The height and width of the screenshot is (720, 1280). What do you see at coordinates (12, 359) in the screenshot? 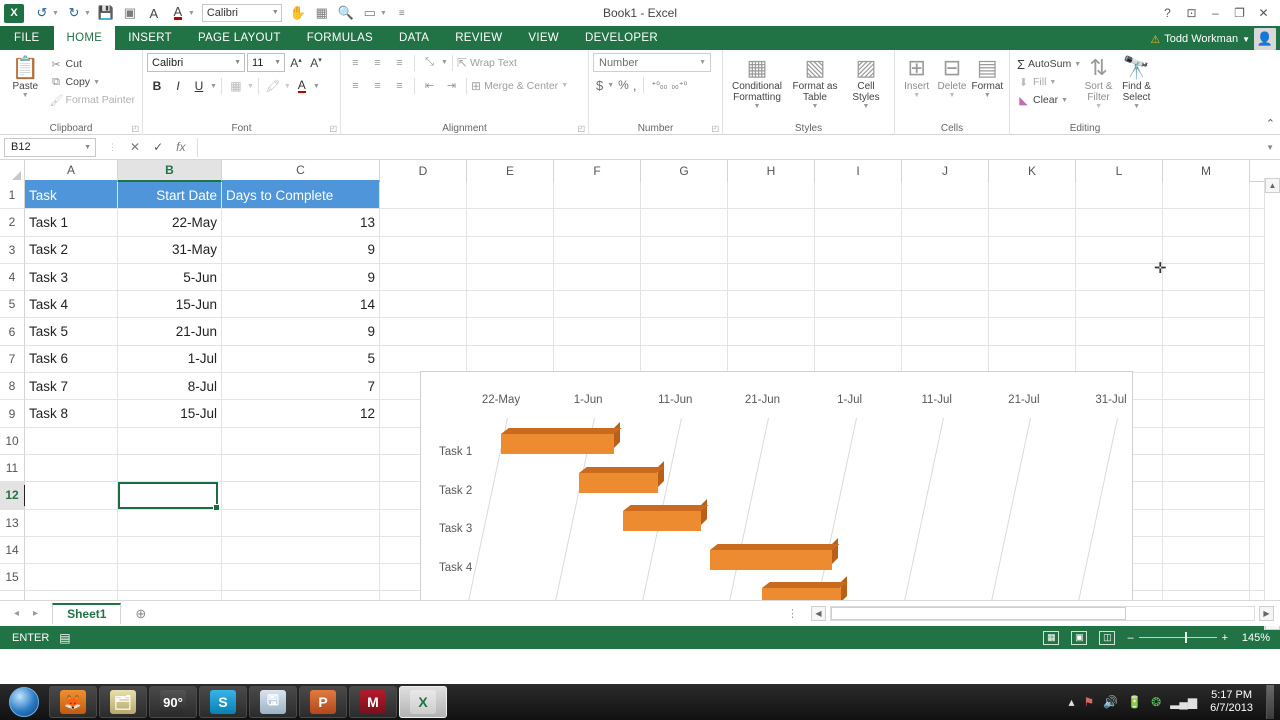
I see `row-header-7: 7` at bounding box center [12, 359].